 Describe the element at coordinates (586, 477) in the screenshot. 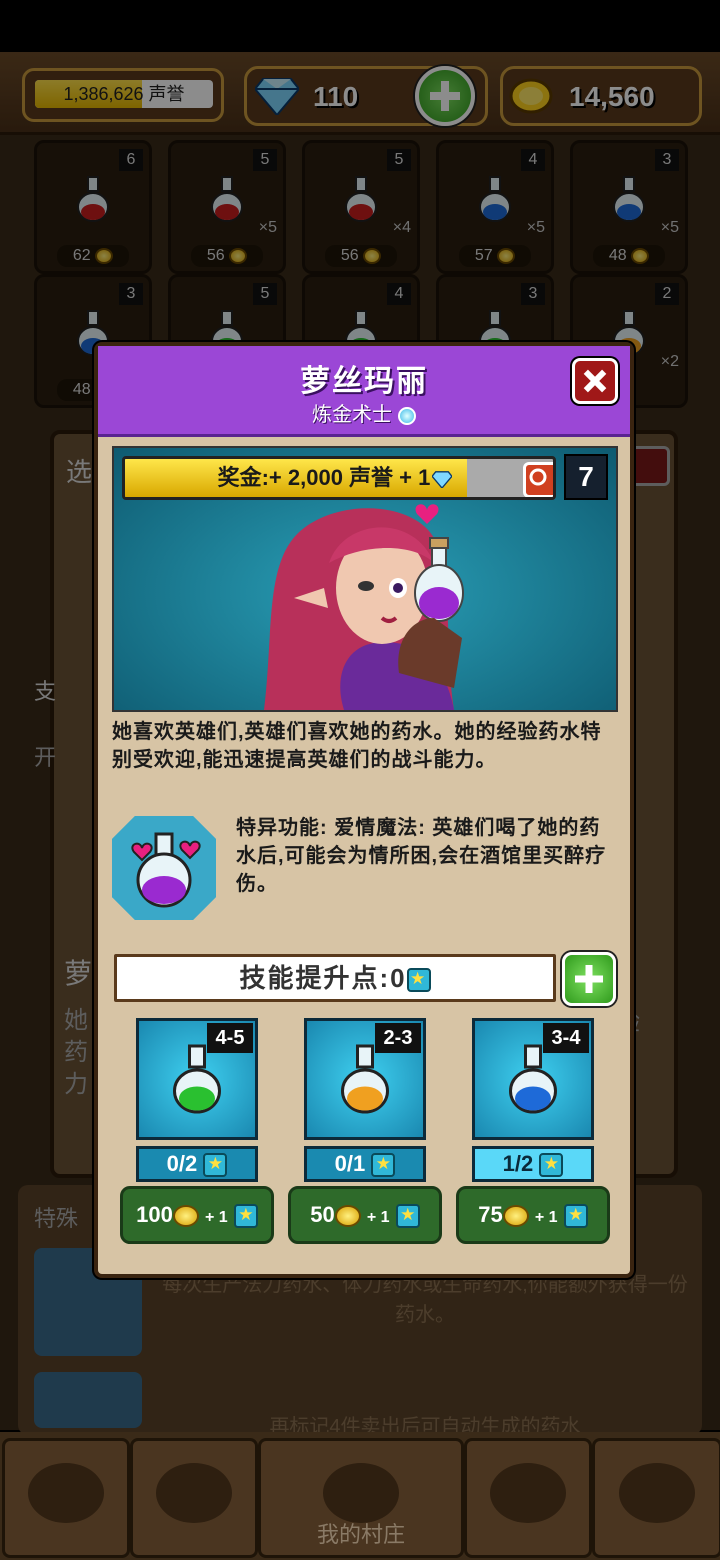

I see `hero-level: 7` at that location.